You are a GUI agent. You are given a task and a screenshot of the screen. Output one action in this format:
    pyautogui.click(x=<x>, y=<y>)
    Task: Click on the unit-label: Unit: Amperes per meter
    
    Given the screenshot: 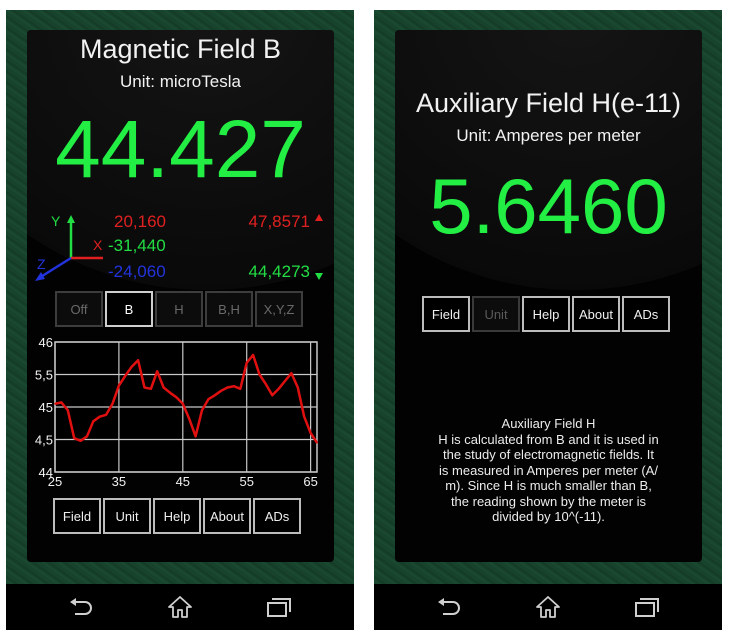 What is the action you would take?
    pyautogui.click(x=548, y=135)
    